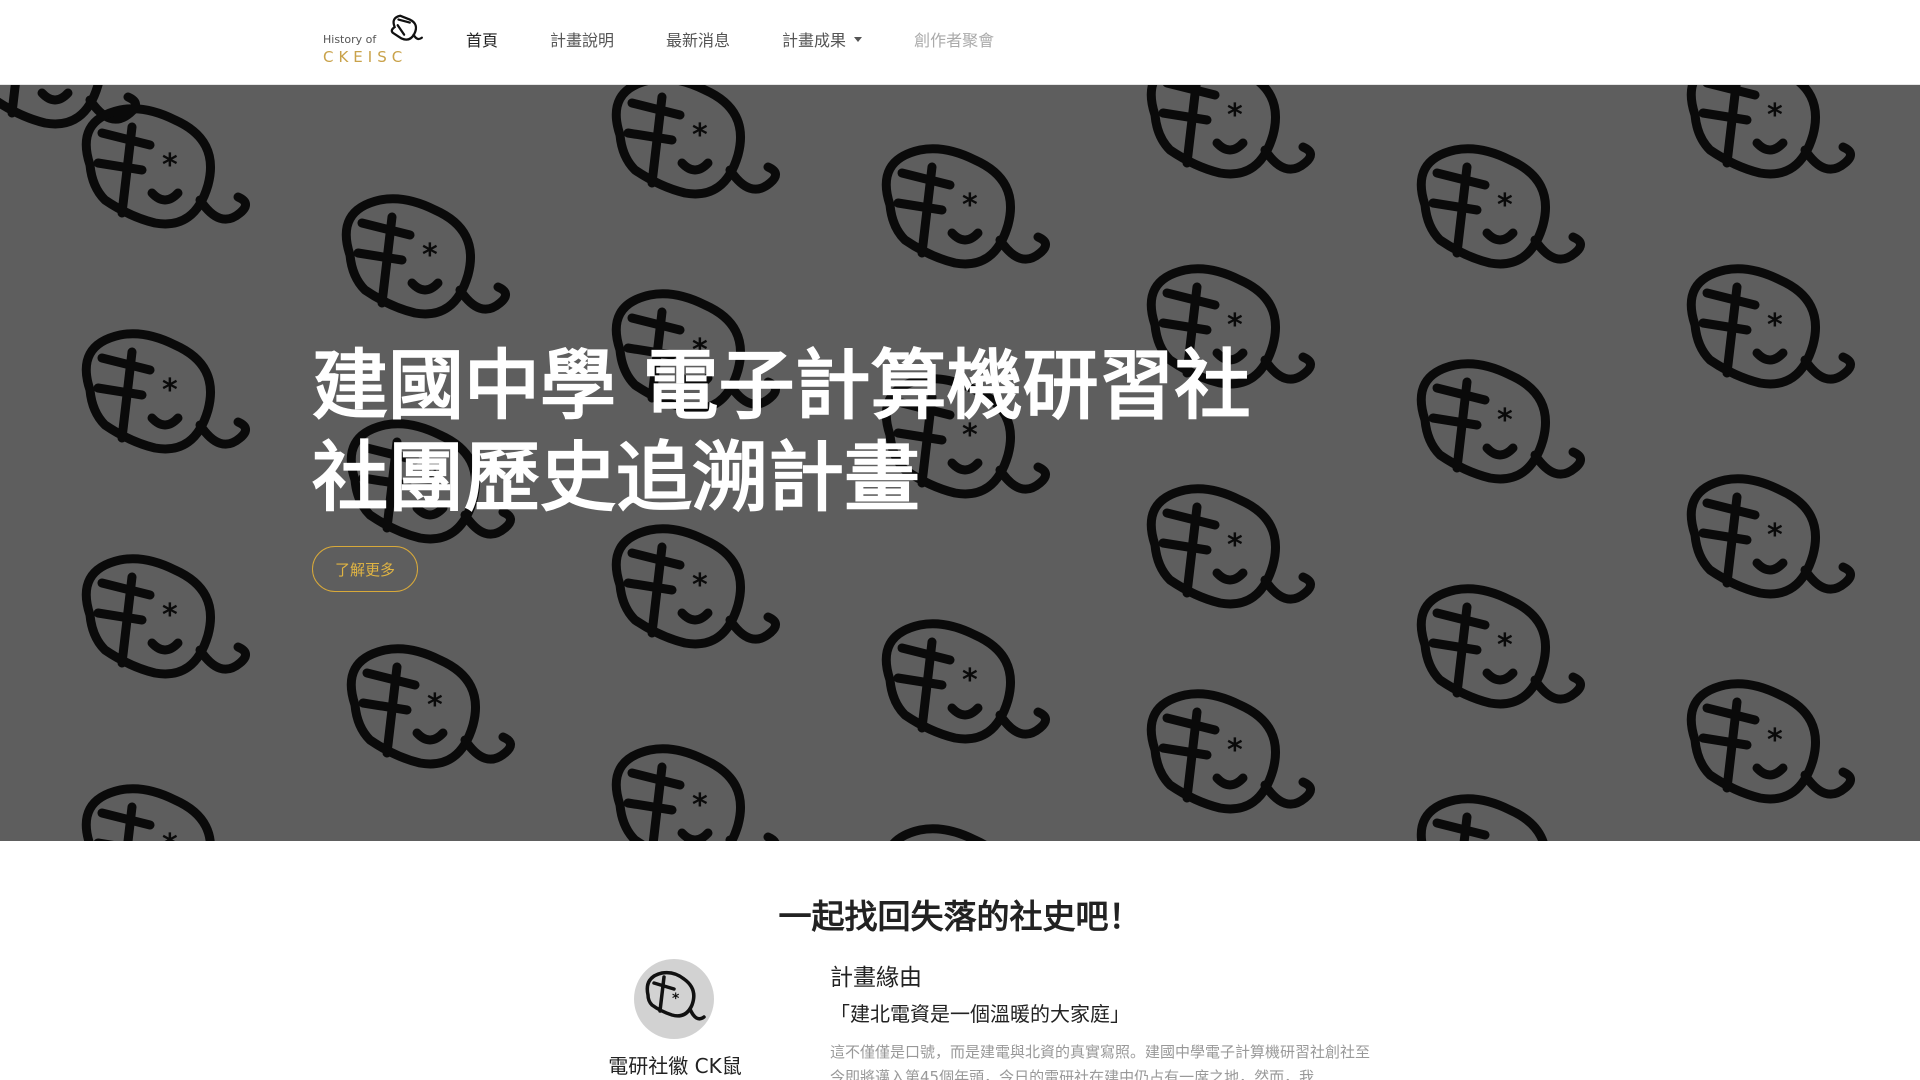  I want to click on learn-more-button: 了解更多, so click(365, 569).